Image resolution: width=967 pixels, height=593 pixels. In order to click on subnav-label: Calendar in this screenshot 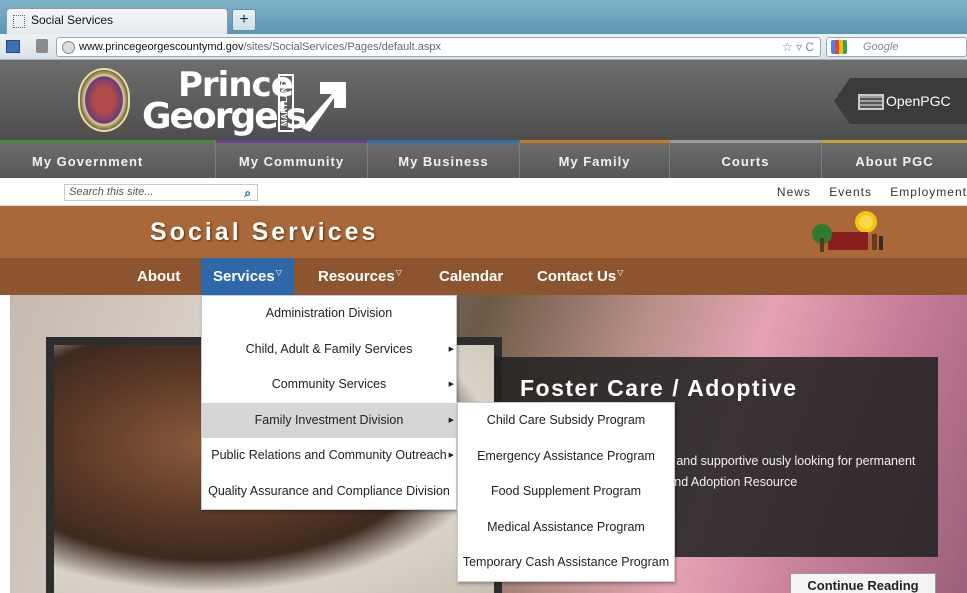, I will do `click(471, 276)`.